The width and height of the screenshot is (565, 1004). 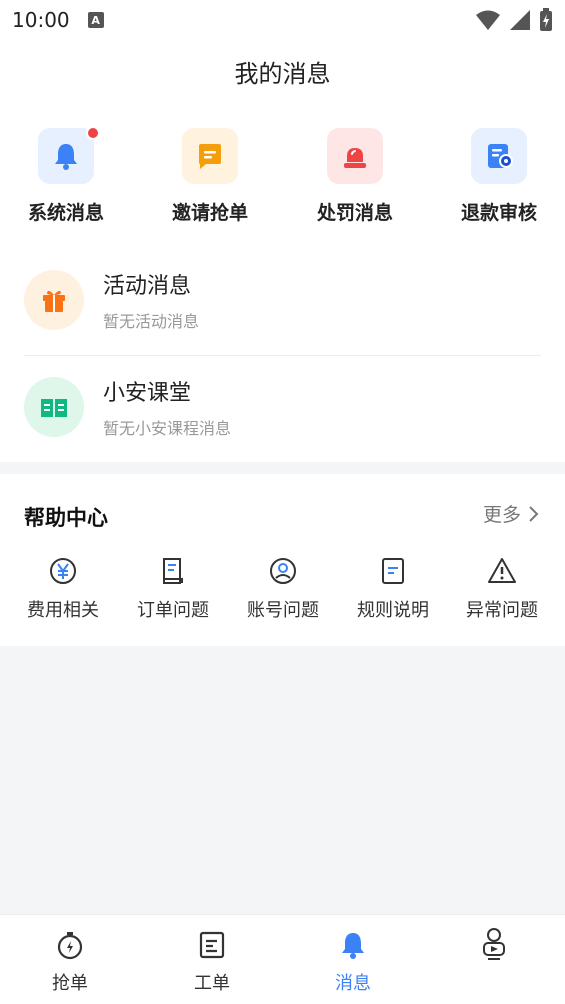 I want to click on gift-icon, so click(x=54, y=301).